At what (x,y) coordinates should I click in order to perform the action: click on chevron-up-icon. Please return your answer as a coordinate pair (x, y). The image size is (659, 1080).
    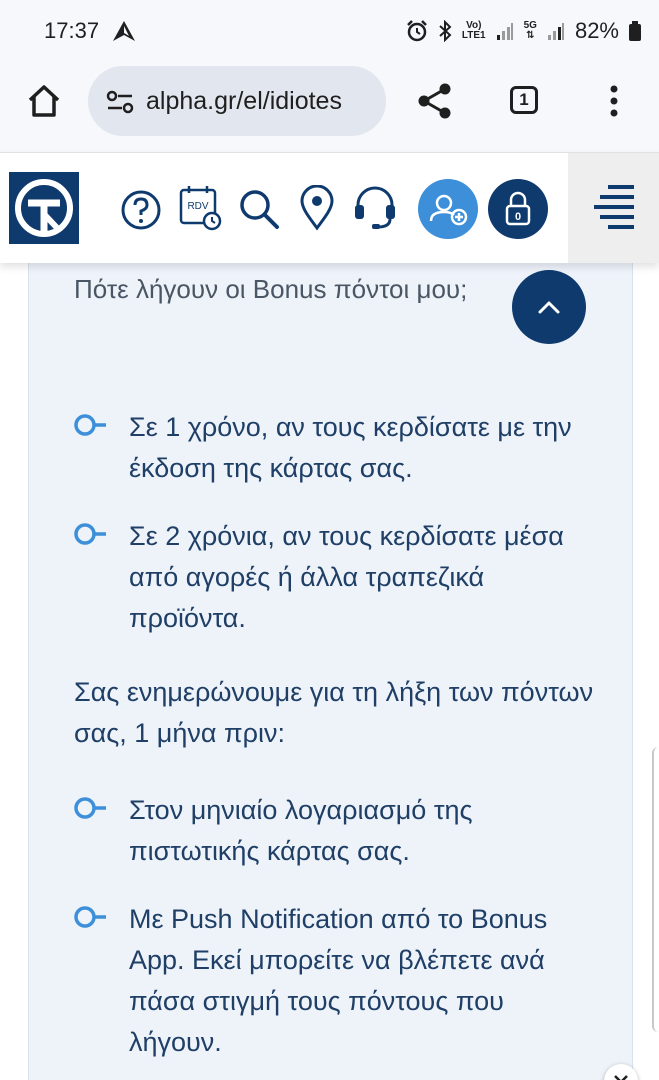
    Looking at the image, I should click on (549, 307).